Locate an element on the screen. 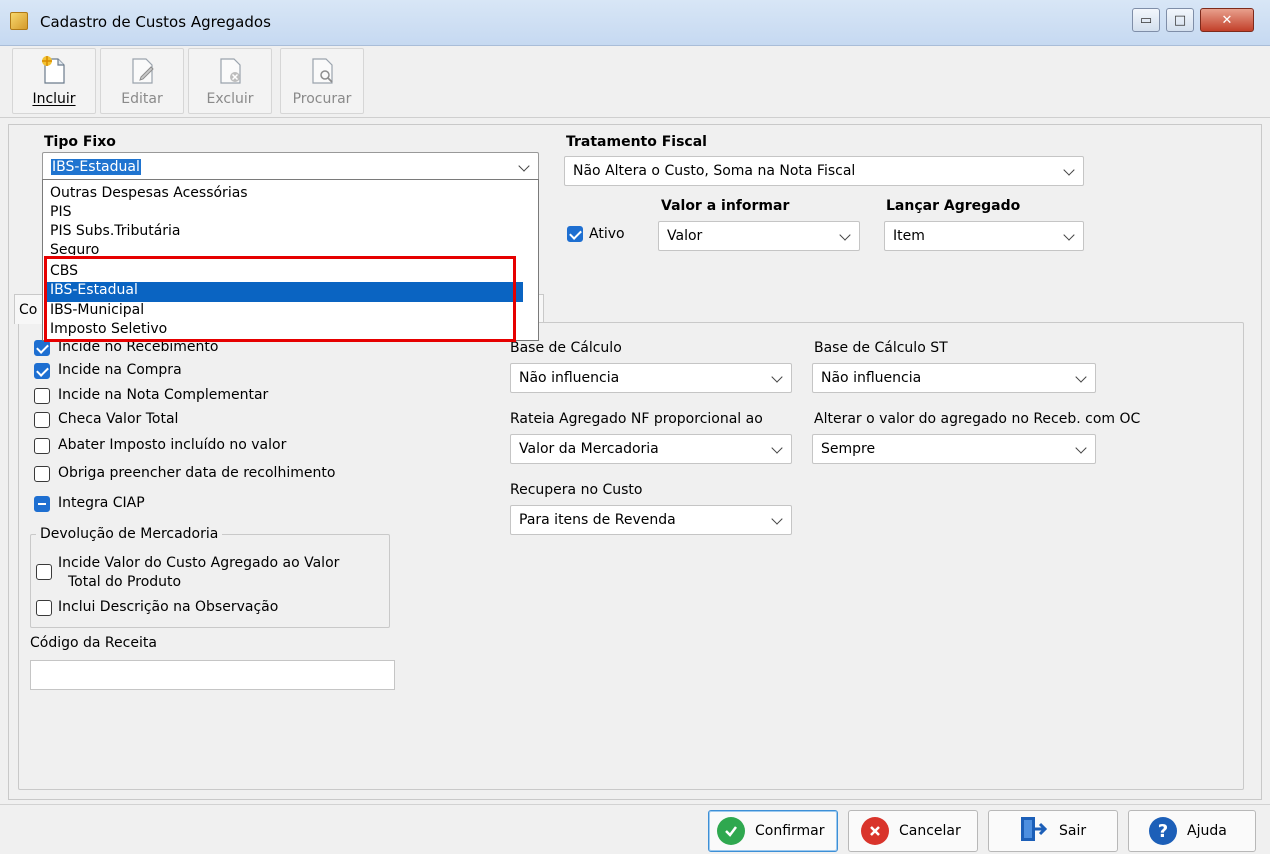  dropdown-option: PIS Subs.Tributária is located at coordinates (115, 233).